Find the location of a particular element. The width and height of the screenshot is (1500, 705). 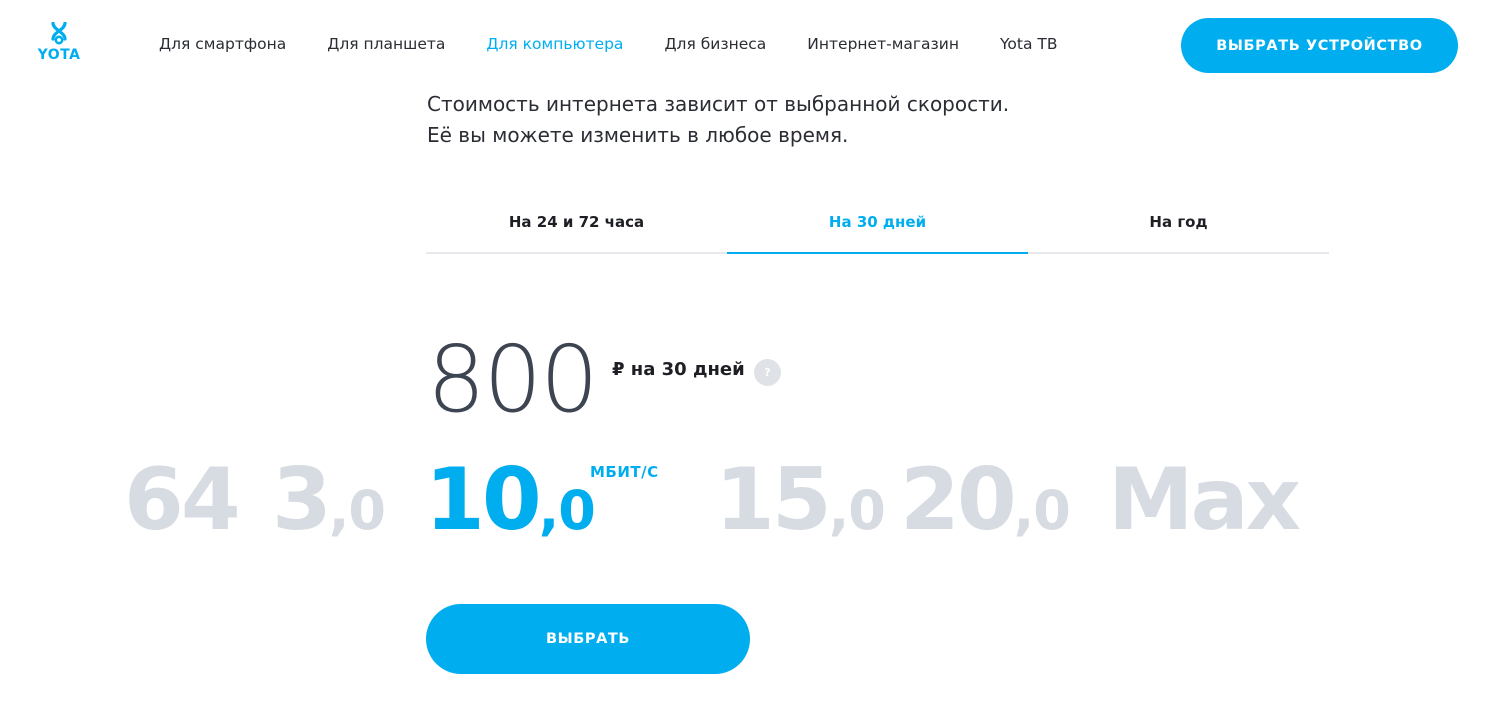

tab-year: На год is located at coordinates (1178, 226).